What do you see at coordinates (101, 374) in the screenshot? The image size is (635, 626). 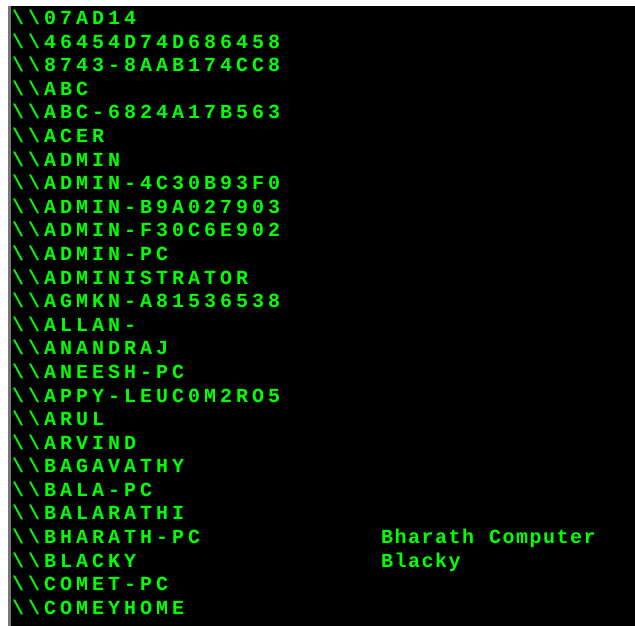 I see `computer-name: \\ANEESH-PC` at bounding box center [101, 374].